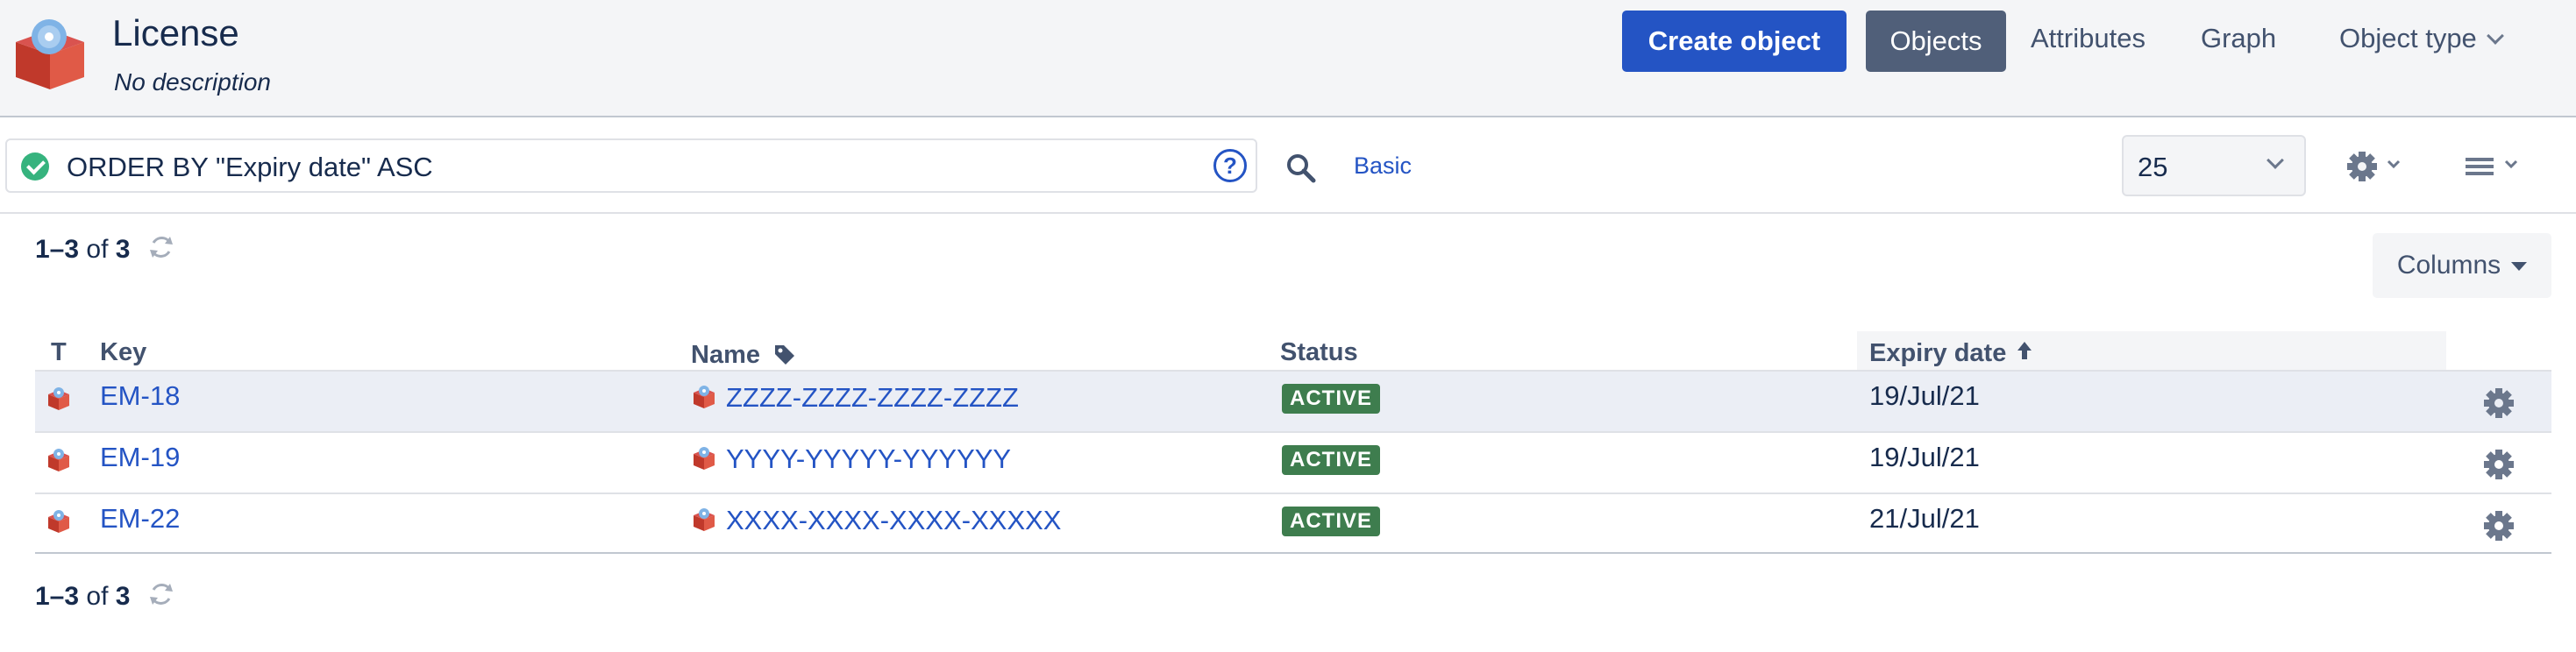 This screenshot has height=652, width=2576. I want to click on object-key-link: EM-19, so click(140, 457).